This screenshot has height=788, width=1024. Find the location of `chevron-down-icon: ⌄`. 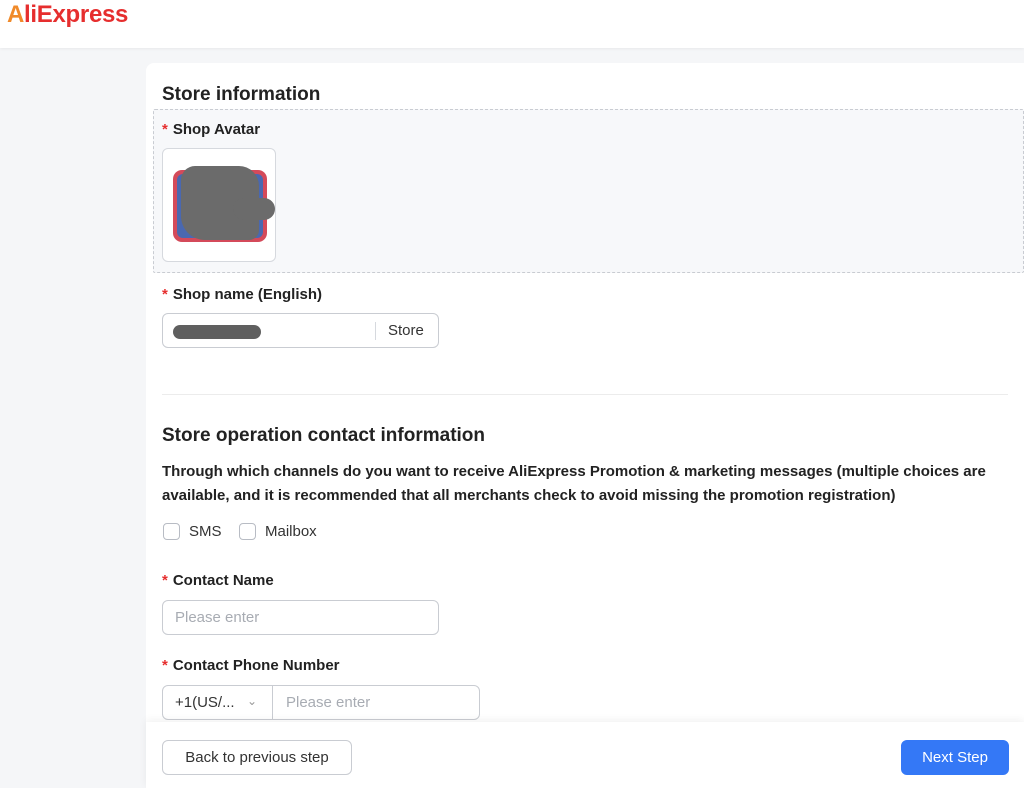

chevron-down-icon: ⌄ is located at coordinates (252, 701).